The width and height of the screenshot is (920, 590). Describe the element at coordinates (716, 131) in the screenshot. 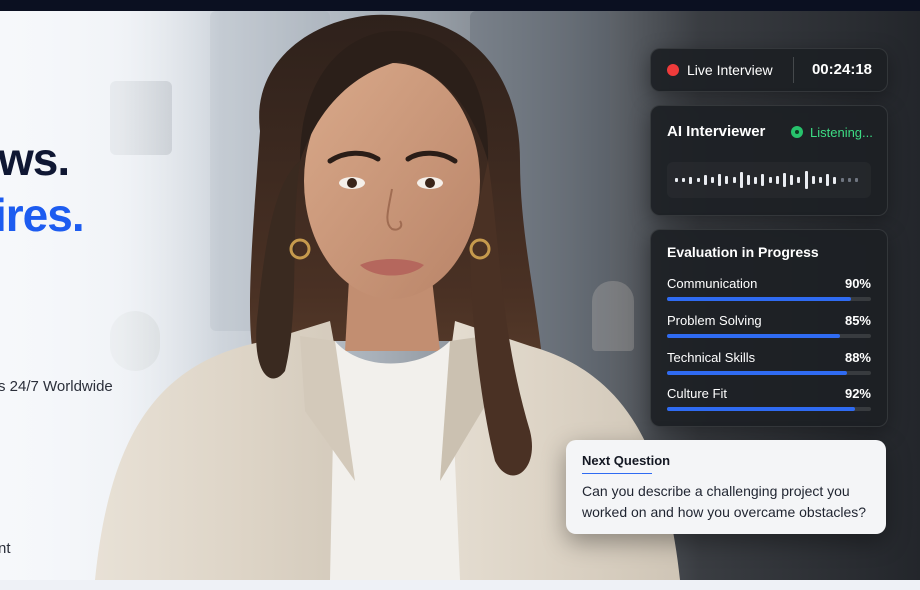

I see `ai-interviewer-title: AI Interviewer` at that location.